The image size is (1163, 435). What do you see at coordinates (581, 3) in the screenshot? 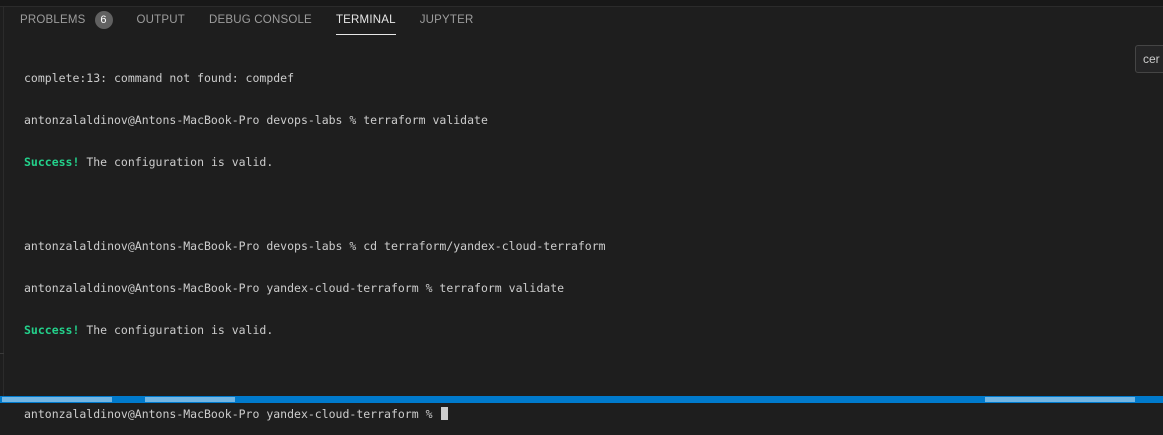
I see `editor-top-border` at bounding box center [581, 3].